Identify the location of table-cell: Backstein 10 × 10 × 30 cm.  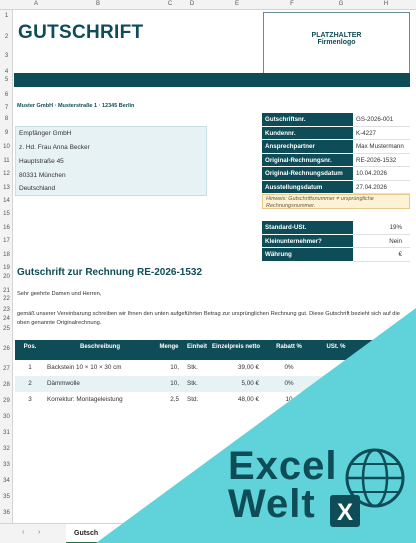
(100, 368).